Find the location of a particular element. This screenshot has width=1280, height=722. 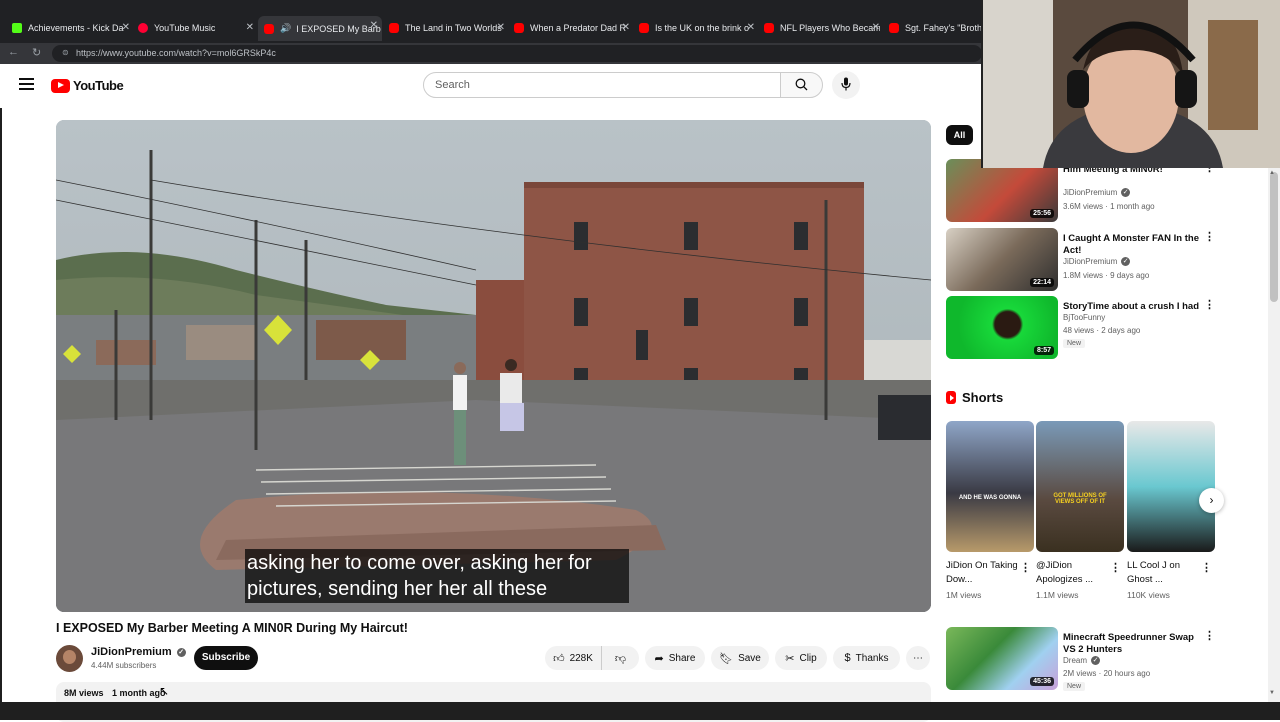

share-arrow-icon: ➦ is located at coordinates (659, 658).